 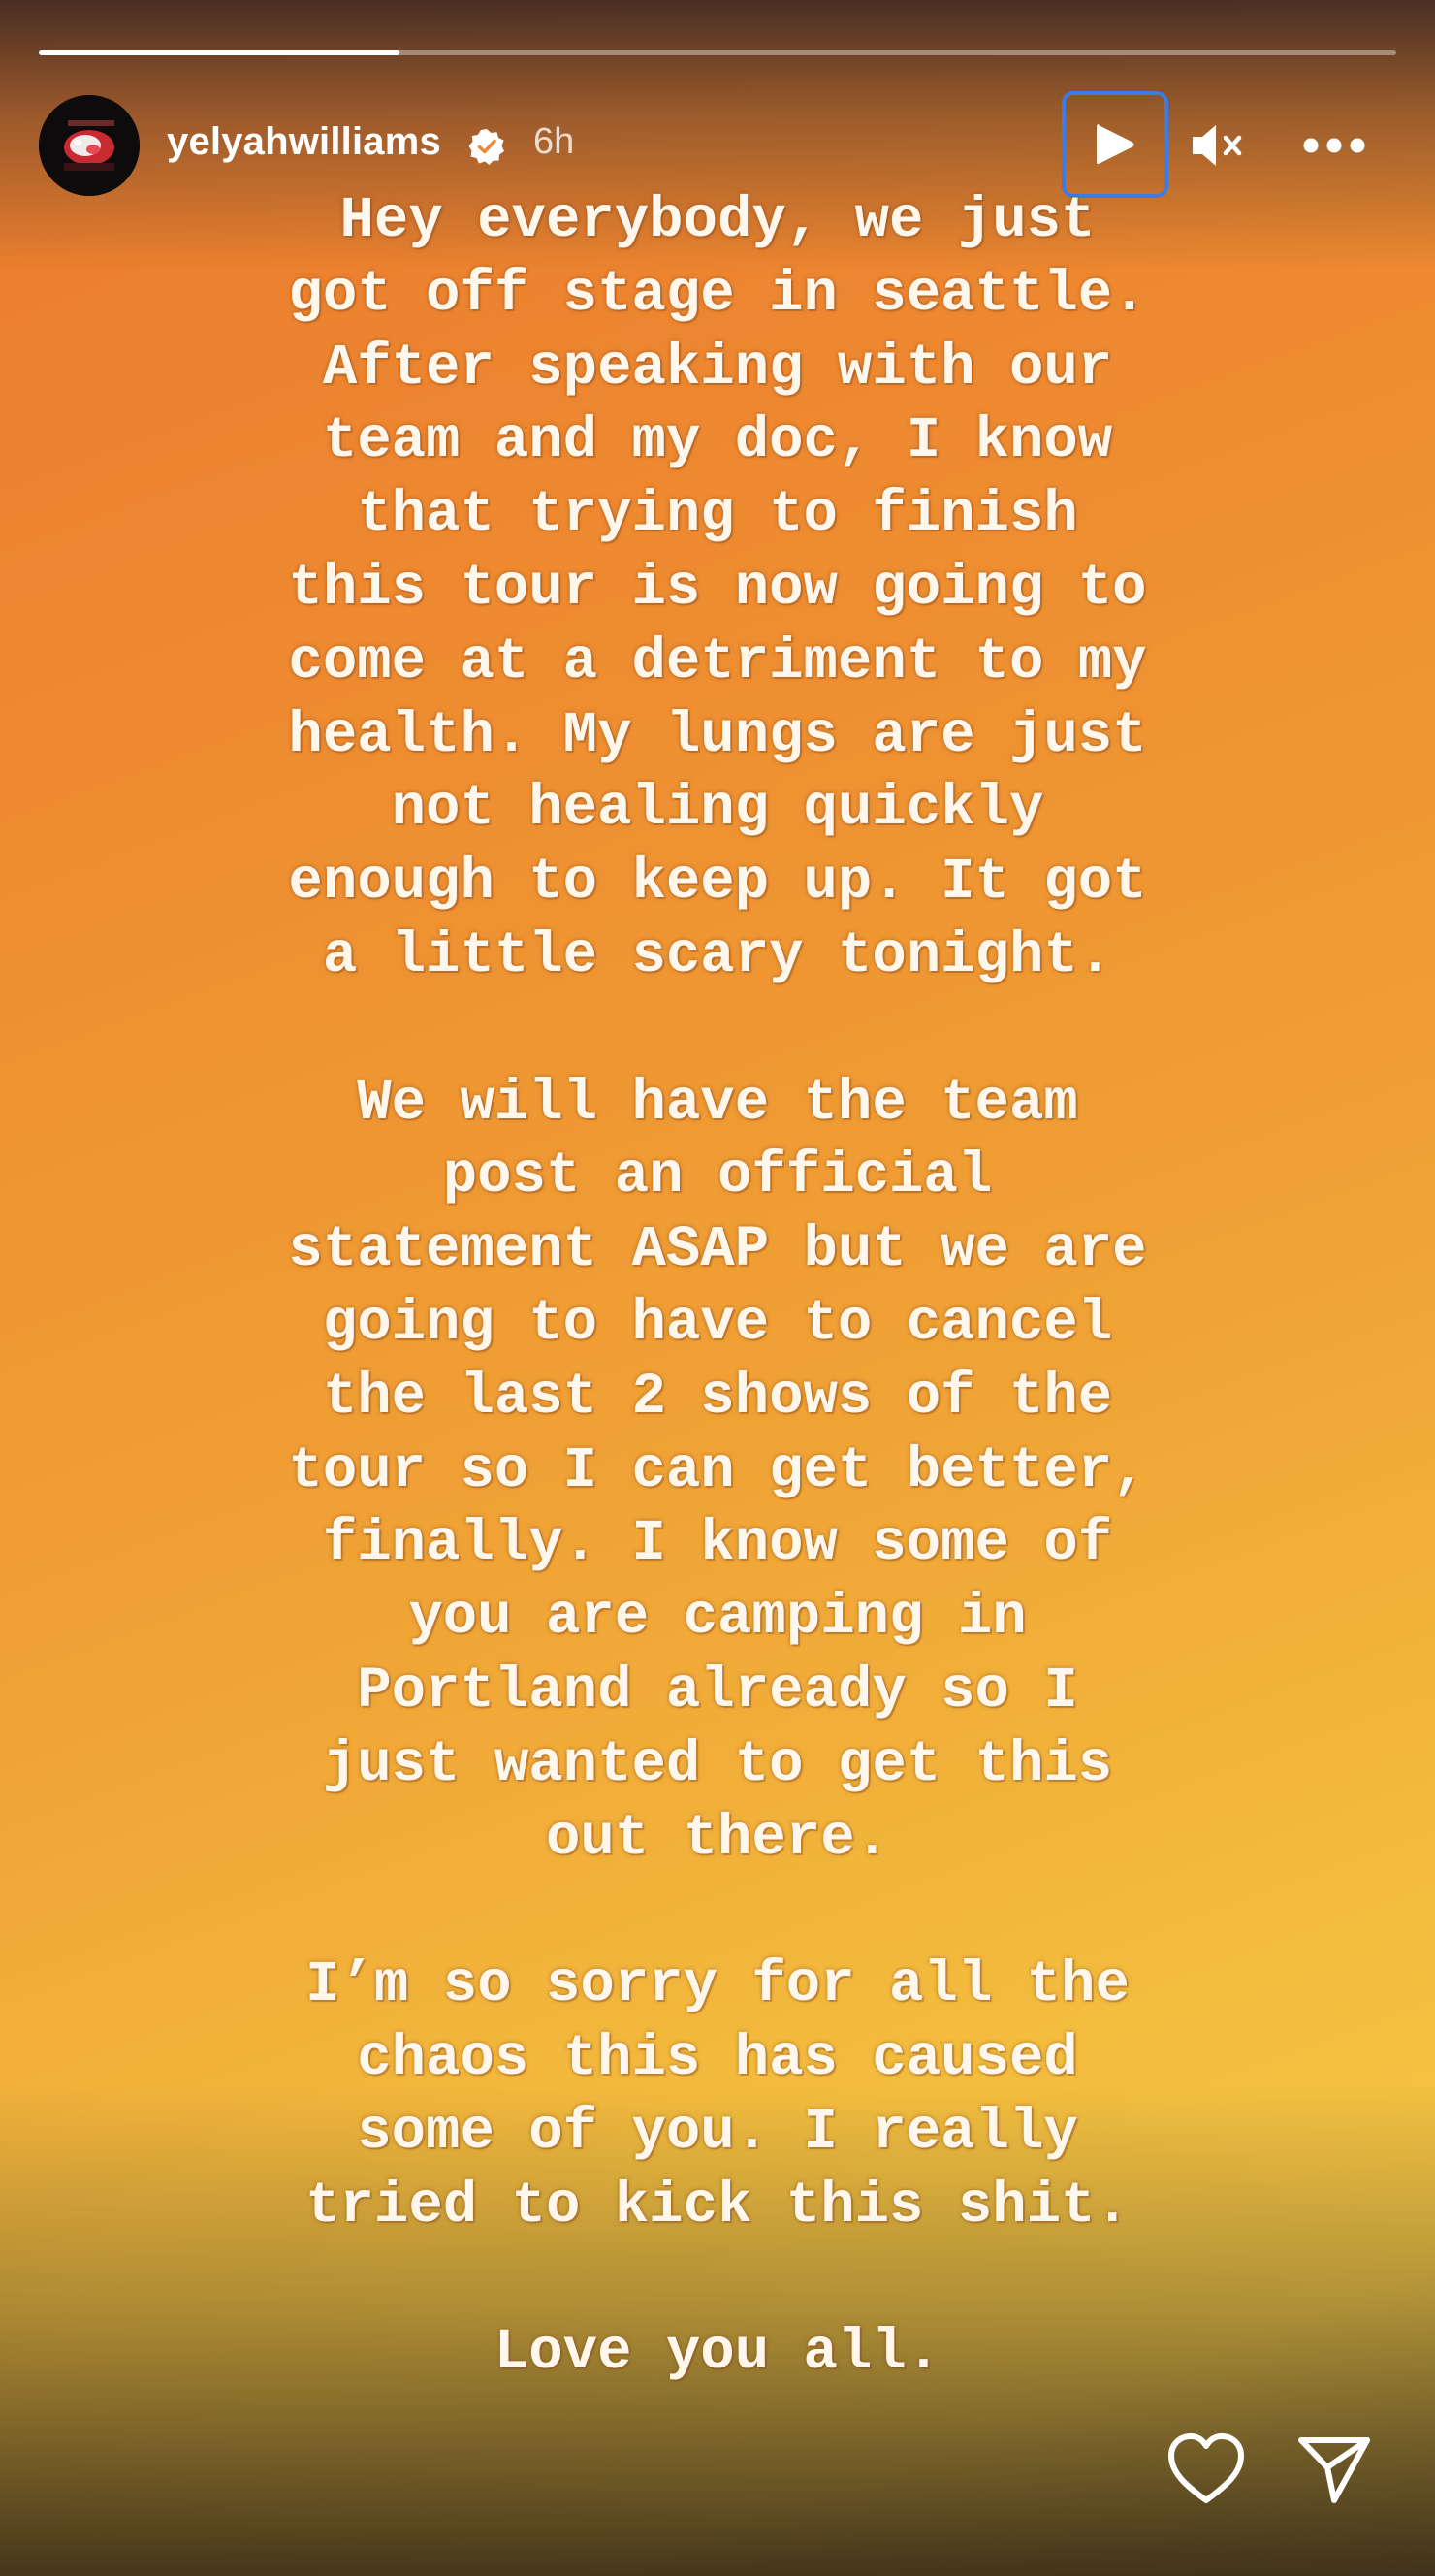 I want to click on story-text-line: statement ASAP but we are, so click(x=717, y=1250).